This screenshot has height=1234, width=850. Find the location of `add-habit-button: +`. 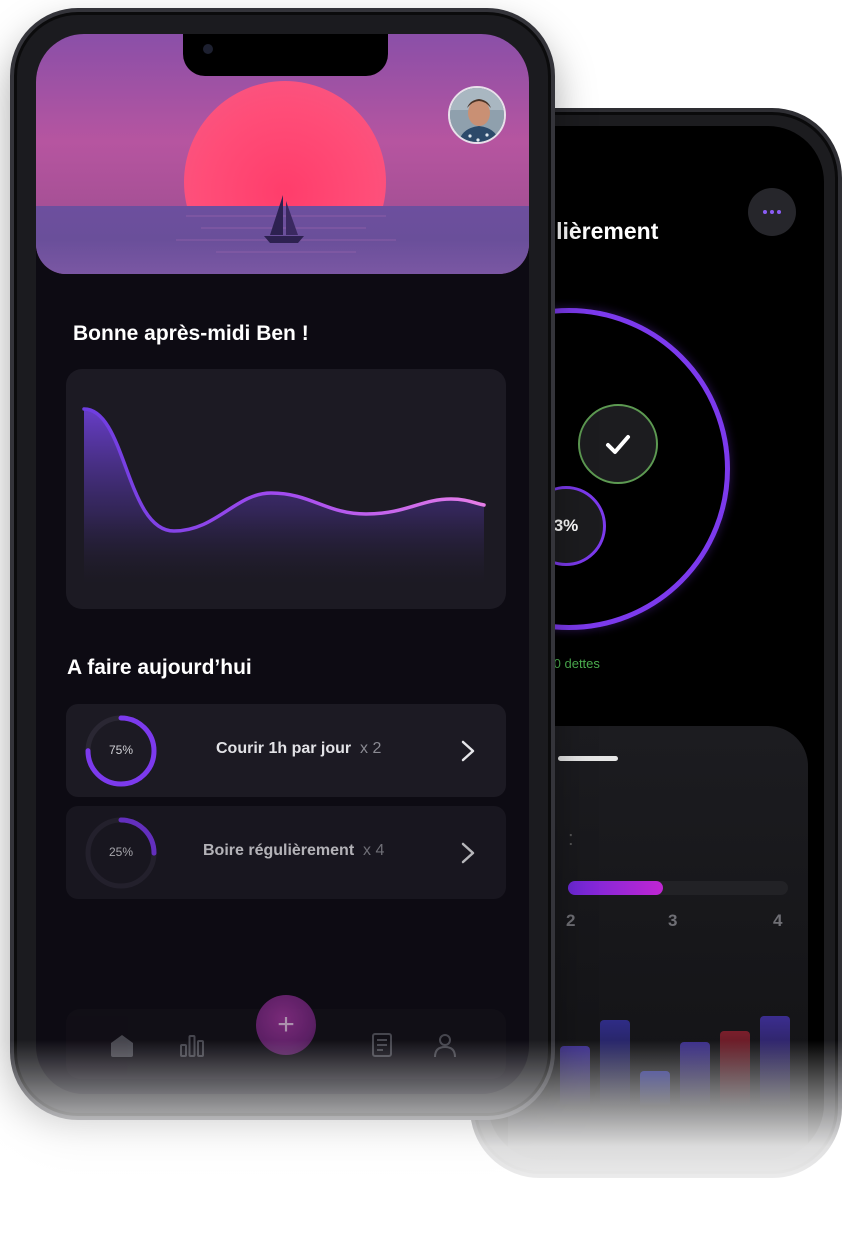

add-habit-button: + is located at coordinates (286, 1025).